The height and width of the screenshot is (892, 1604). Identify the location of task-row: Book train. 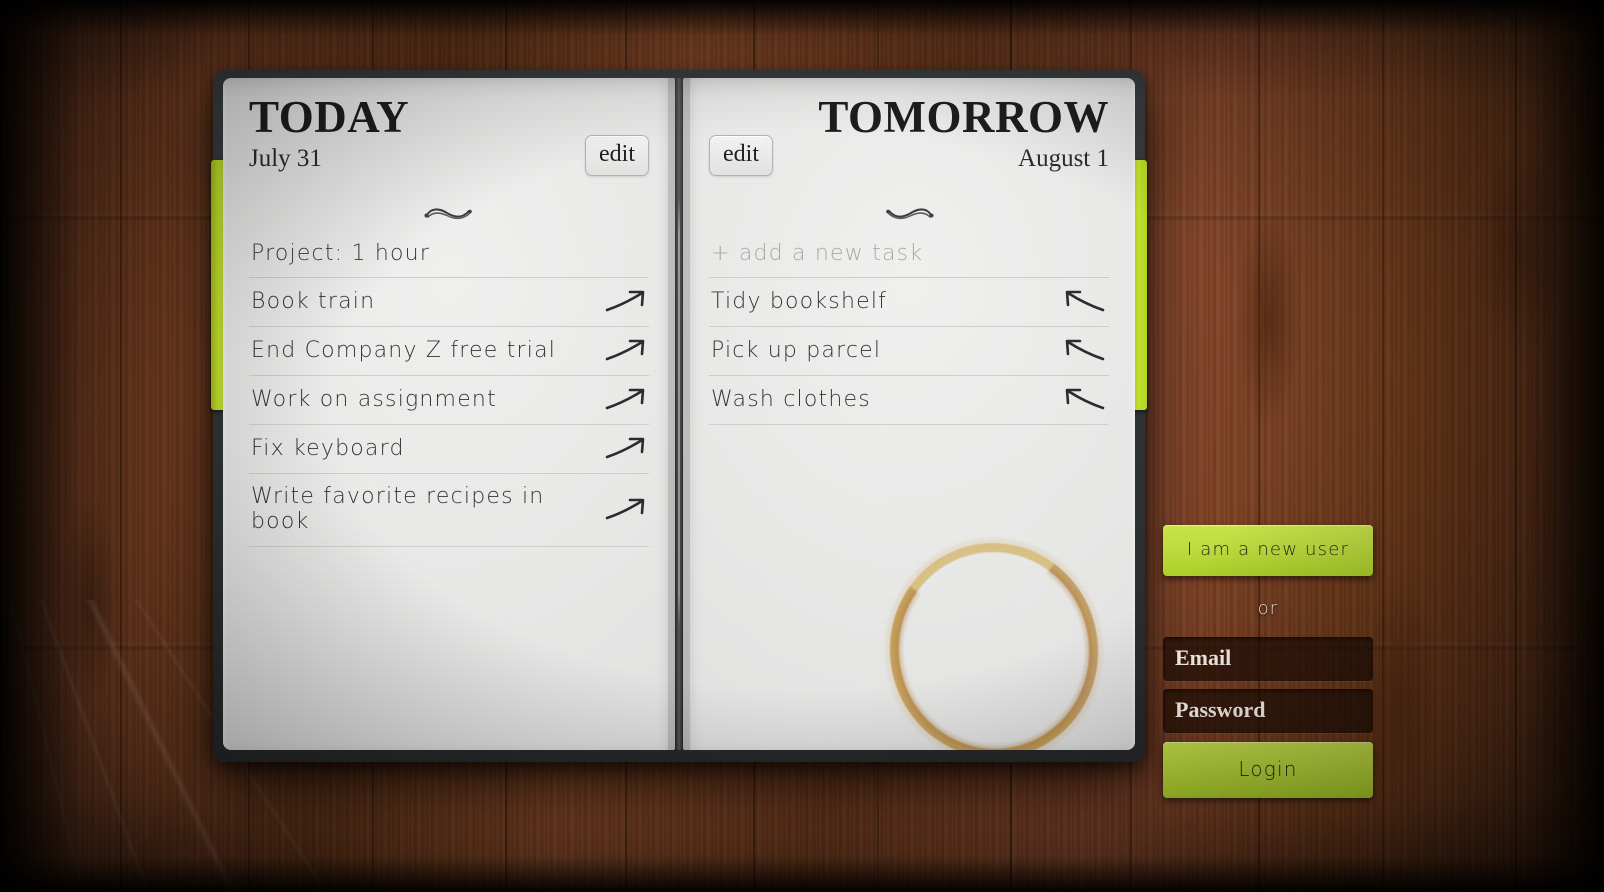
(449, 303).